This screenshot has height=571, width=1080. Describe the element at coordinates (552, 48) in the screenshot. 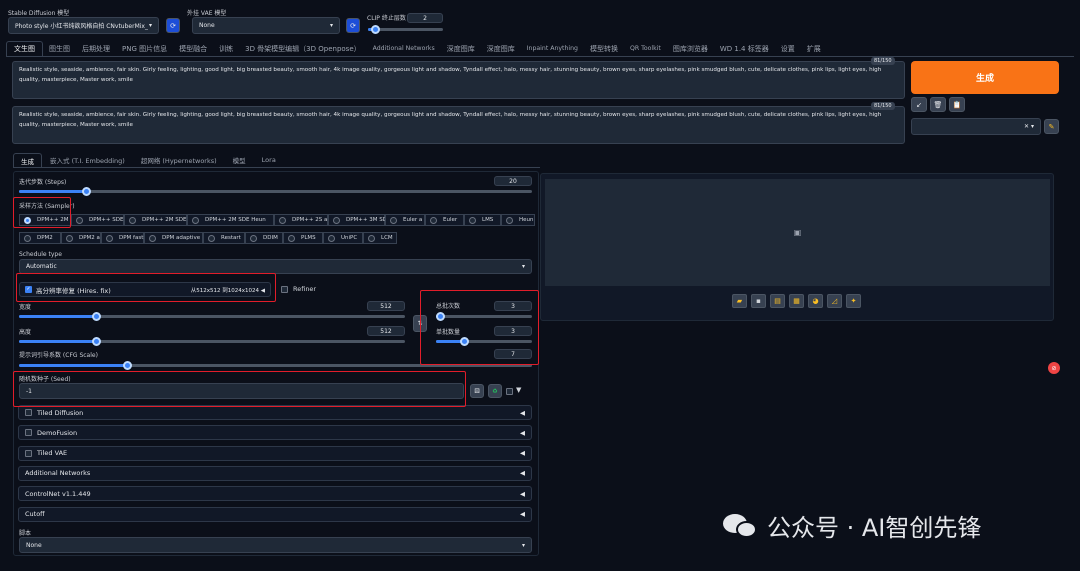

I see `tab-inpaint-anything: Inpaint Anything` at that location.